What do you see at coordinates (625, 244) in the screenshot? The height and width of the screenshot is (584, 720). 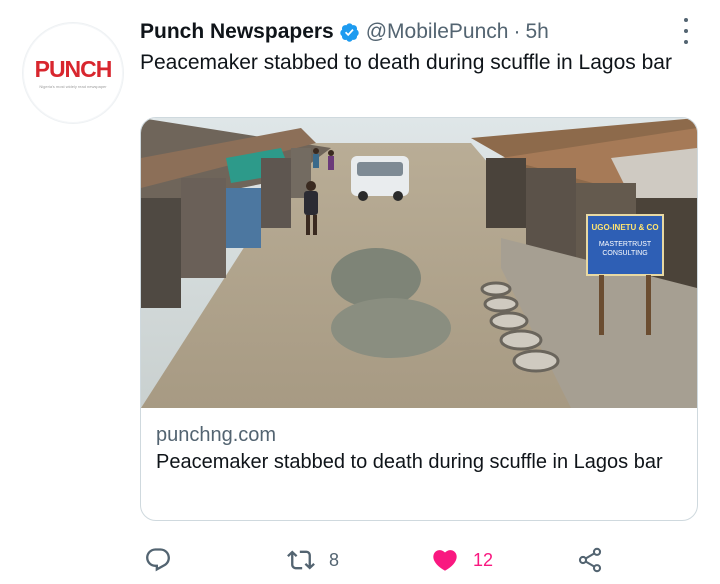 I see `sign-text-2: MASTERTRUST` at bounding box center [625, 244].